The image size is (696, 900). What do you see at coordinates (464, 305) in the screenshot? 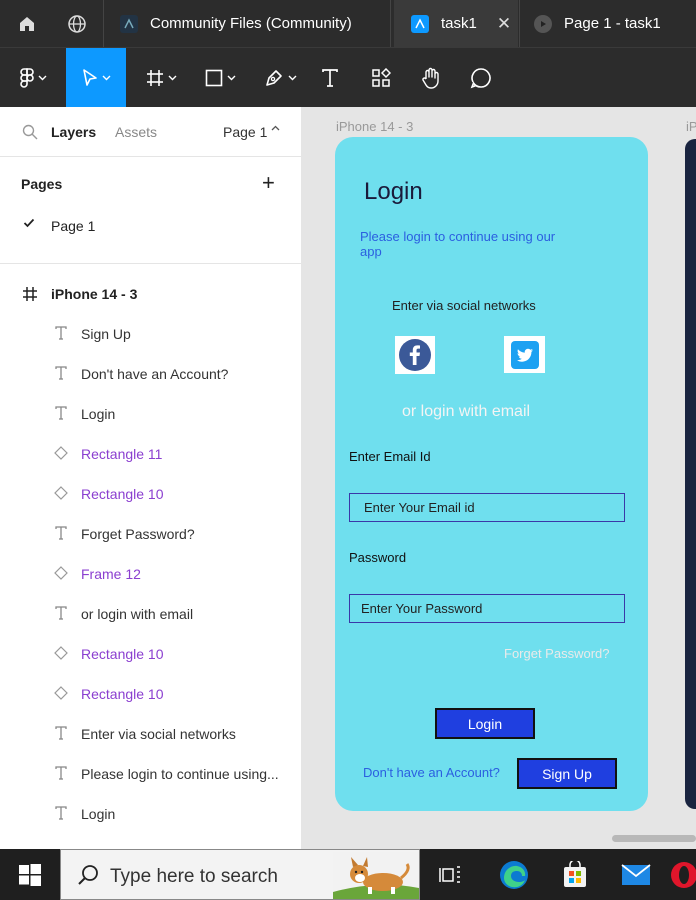
I see `social-networks-label: Enter via social networks` at bounding box center [464, 305].